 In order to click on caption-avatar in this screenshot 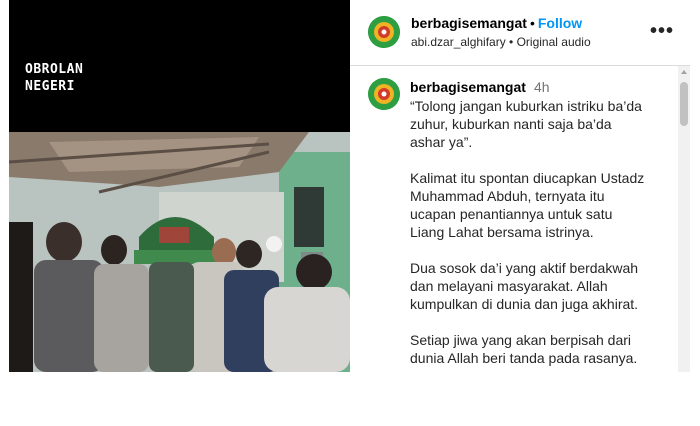, I will do `click(384, 94)`.